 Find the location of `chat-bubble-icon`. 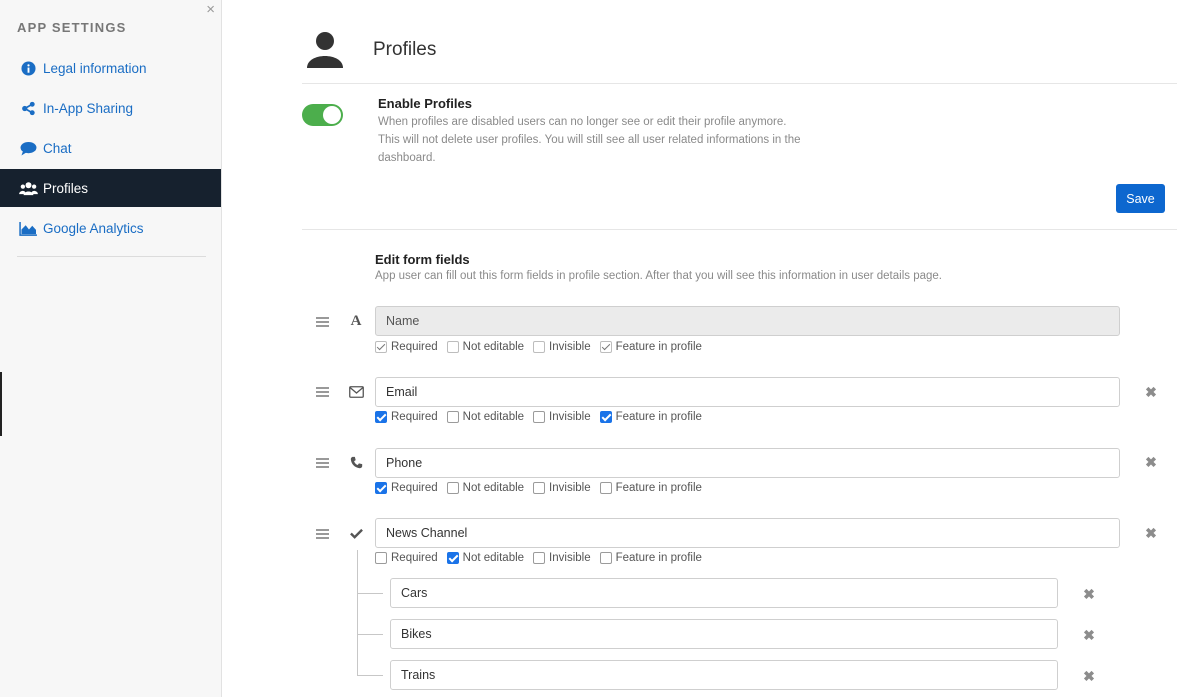

chat-bubble-icon is located at coordinates (28, 148).